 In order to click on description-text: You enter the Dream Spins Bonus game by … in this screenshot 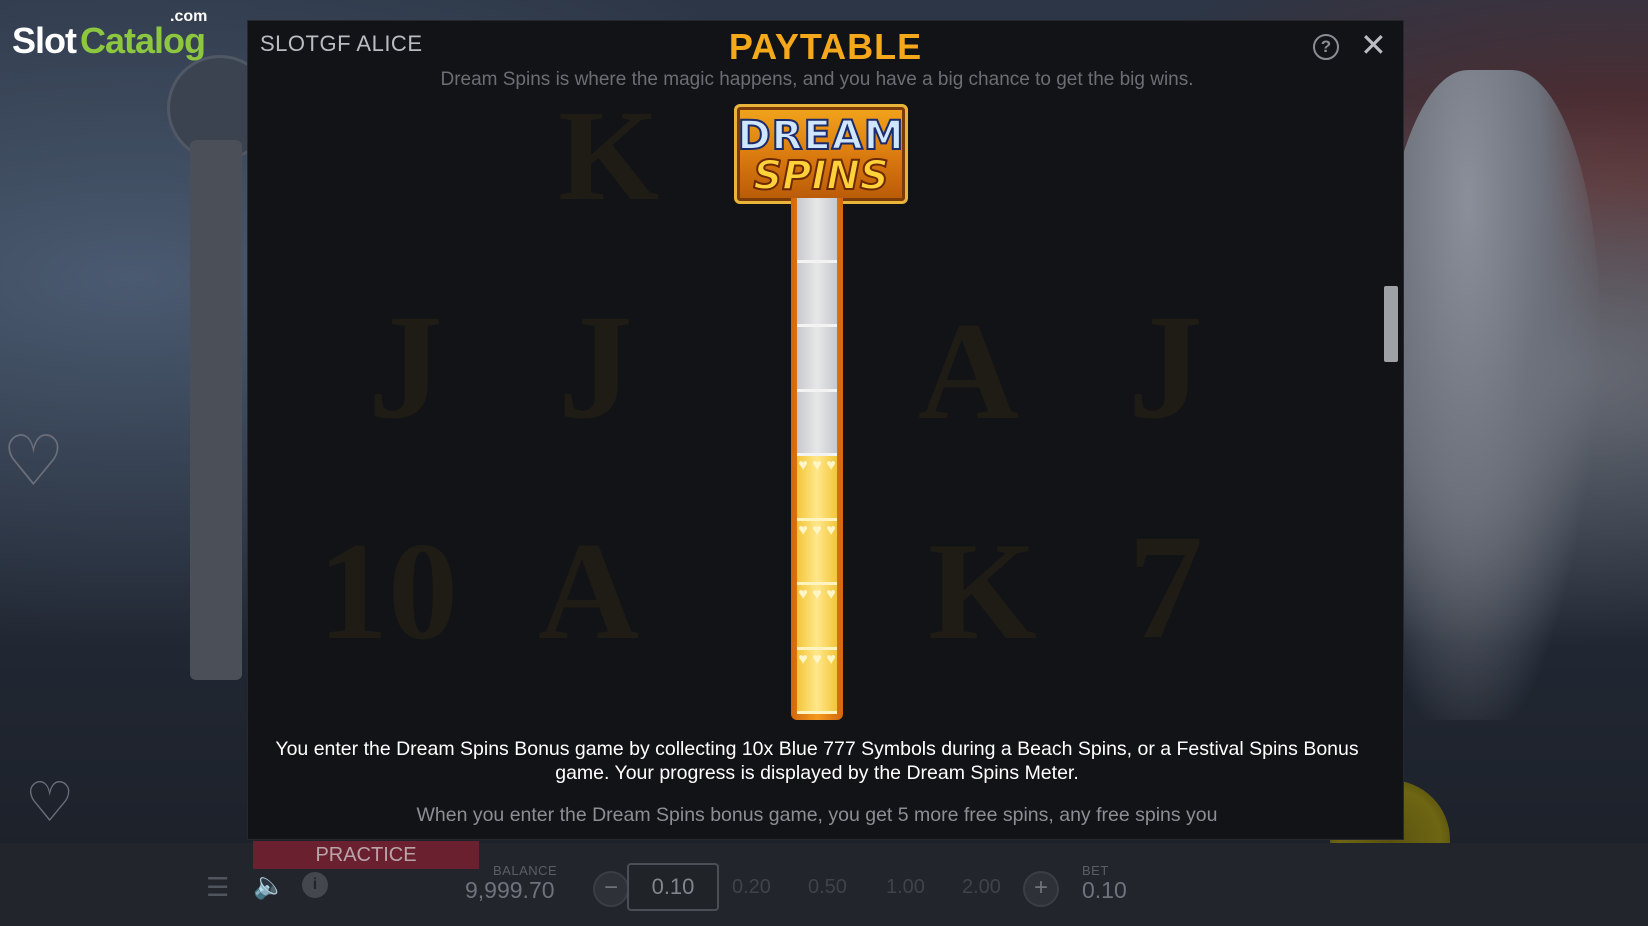, I will do `click(817, 761)`.